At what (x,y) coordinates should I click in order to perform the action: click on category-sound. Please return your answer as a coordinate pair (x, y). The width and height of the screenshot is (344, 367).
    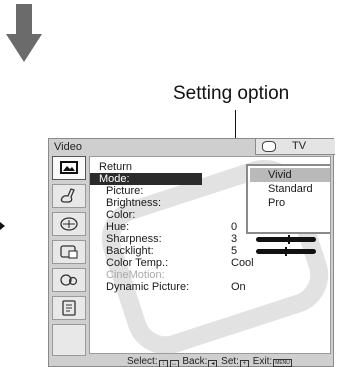
    Looking at the image, I should click on (69, 196).